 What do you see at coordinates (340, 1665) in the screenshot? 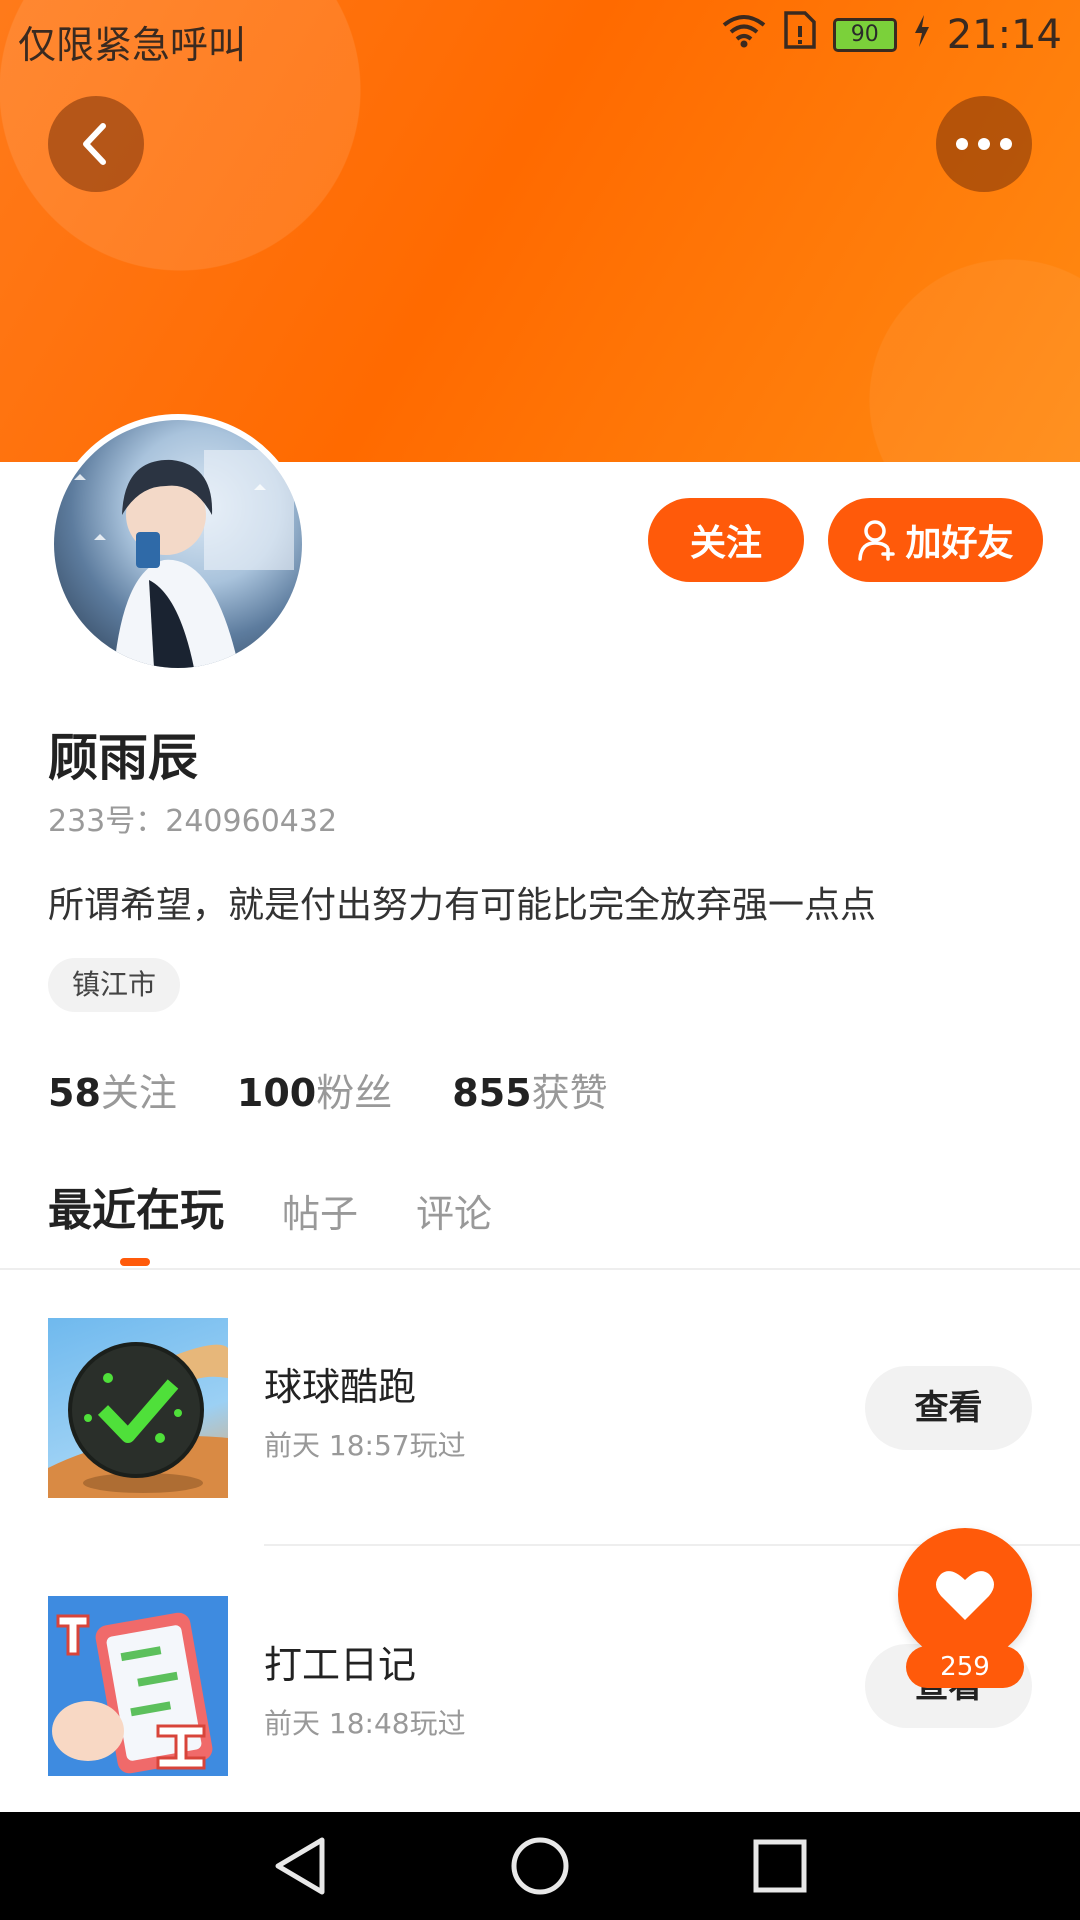
I see `game-title: 打工日记` at bounding box center [340, 1665].